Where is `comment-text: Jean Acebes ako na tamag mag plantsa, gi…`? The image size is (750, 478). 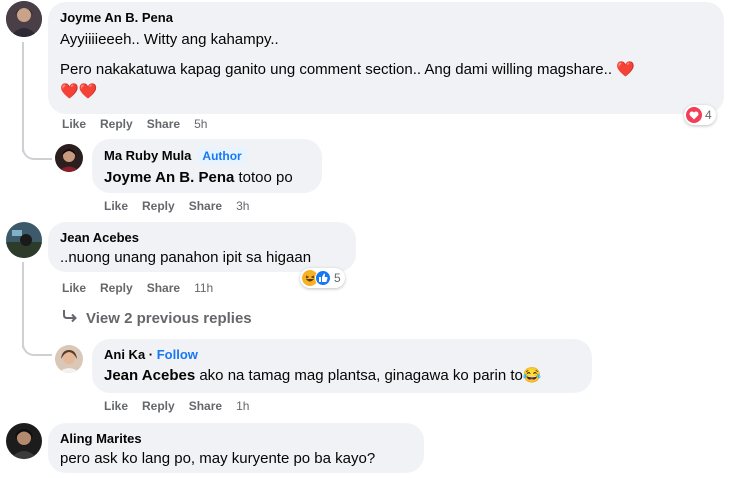
comment-text: Jean Acebes ako na tamag mag plantsa, gi… is located at coordinates (342, 376).